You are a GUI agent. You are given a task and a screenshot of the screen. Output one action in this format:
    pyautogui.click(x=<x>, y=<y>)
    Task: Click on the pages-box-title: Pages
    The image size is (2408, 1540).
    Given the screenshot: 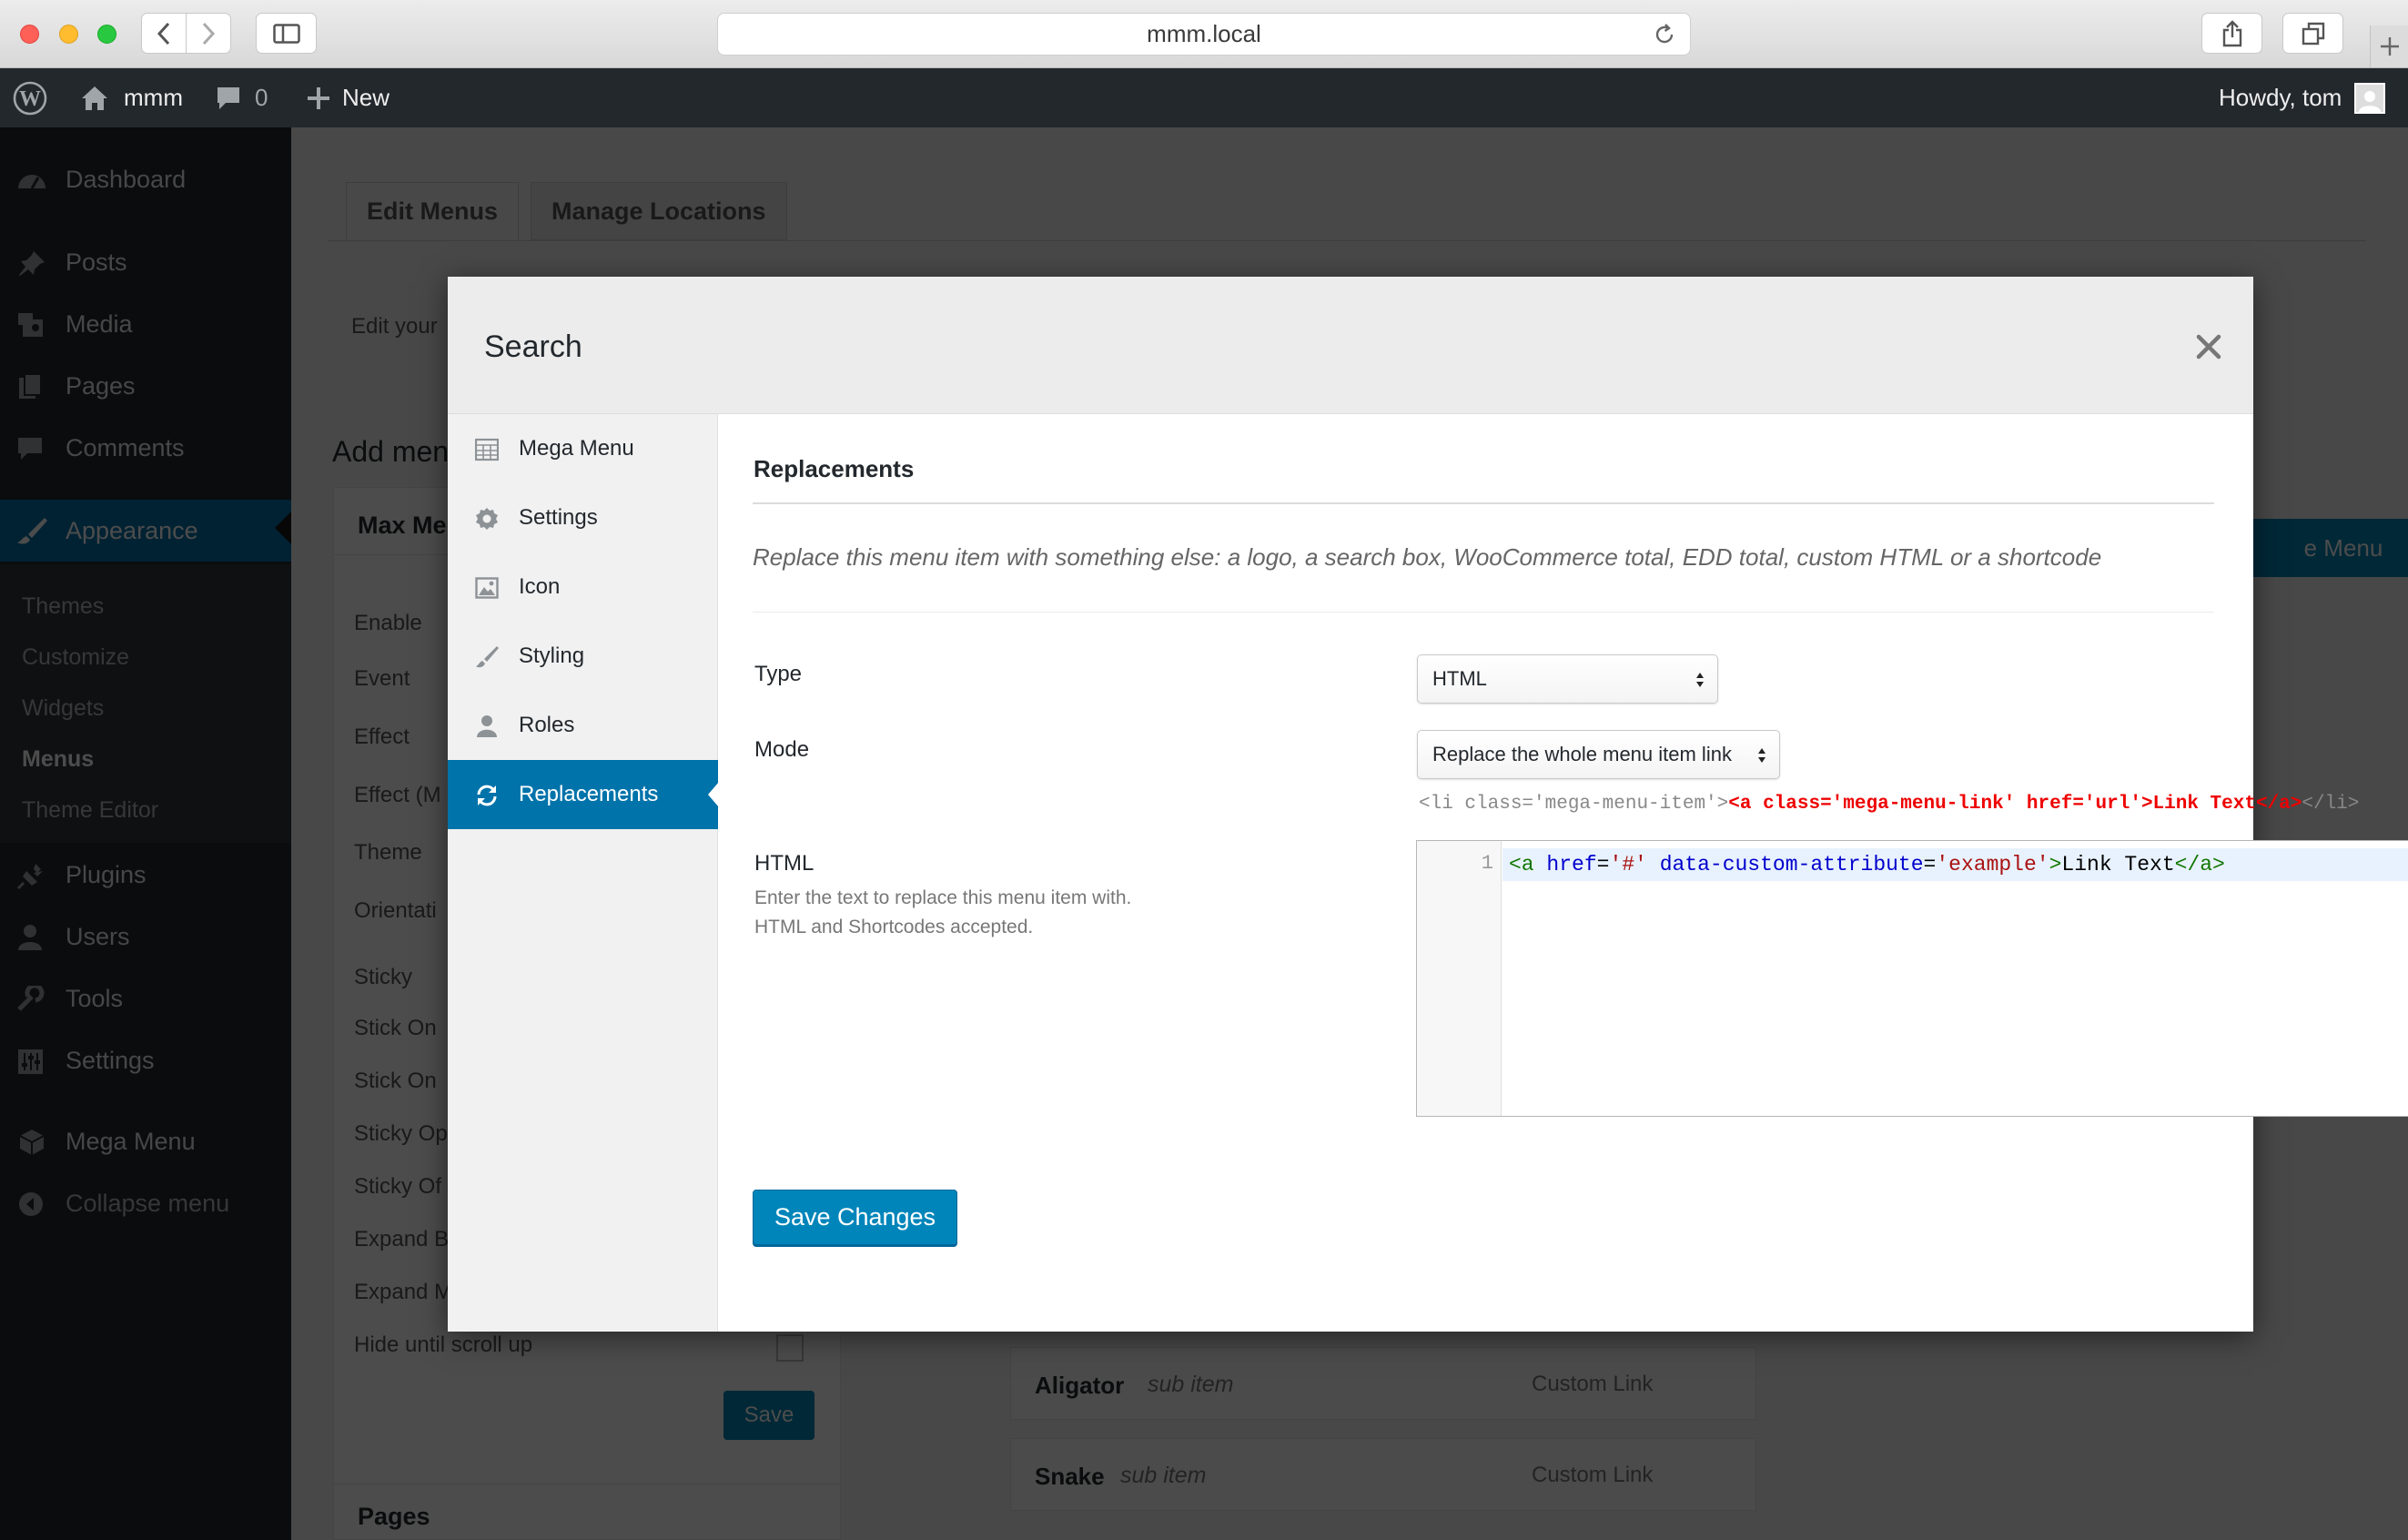 What is the action you would take?
    pyautogui.click(x=587, y=1512)
    